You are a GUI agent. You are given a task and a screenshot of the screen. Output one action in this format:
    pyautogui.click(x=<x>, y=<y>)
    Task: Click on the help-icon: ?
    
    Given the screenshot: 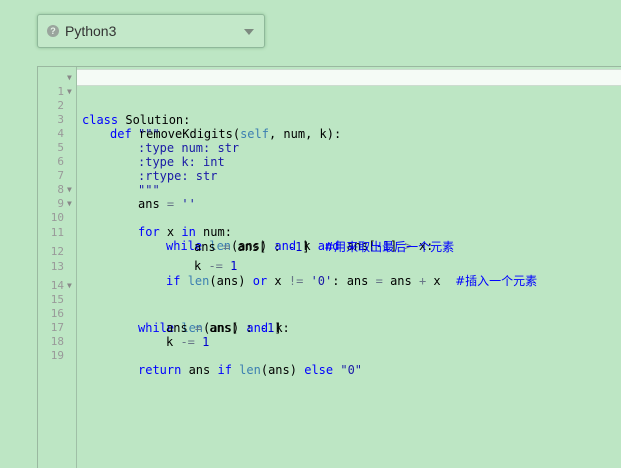 What is the action you would take?
    pyautogui.click(x=53, y=31)
    